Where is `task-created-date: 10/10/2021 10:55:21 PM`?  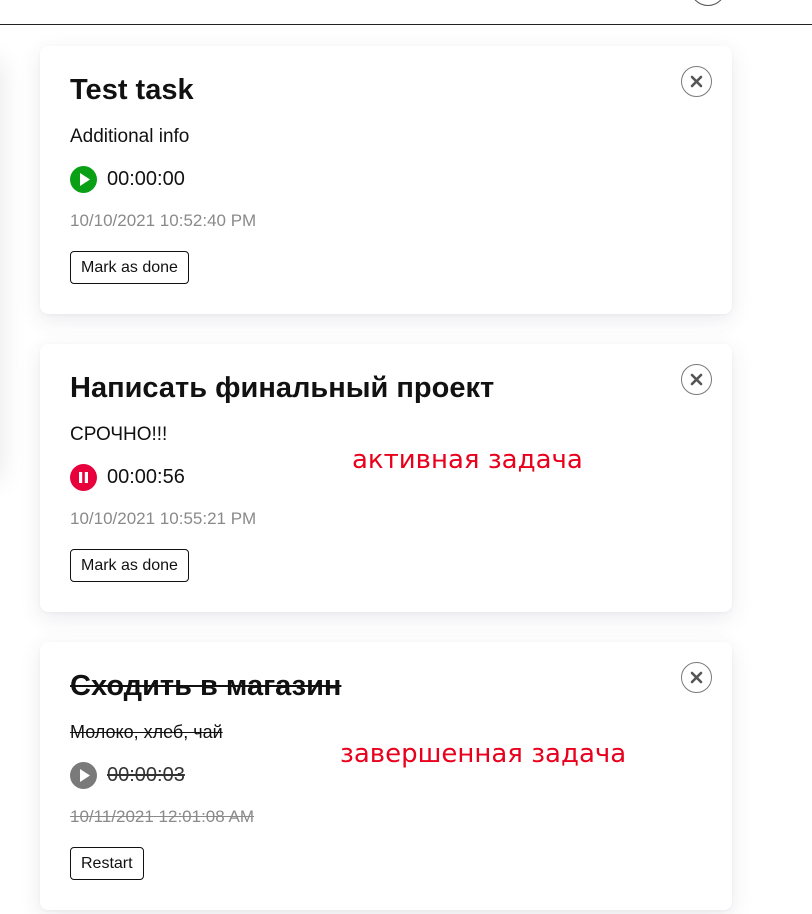
task-created-date: 10/10/2021 10:55:21 PM is located at coordinates (163, 518).